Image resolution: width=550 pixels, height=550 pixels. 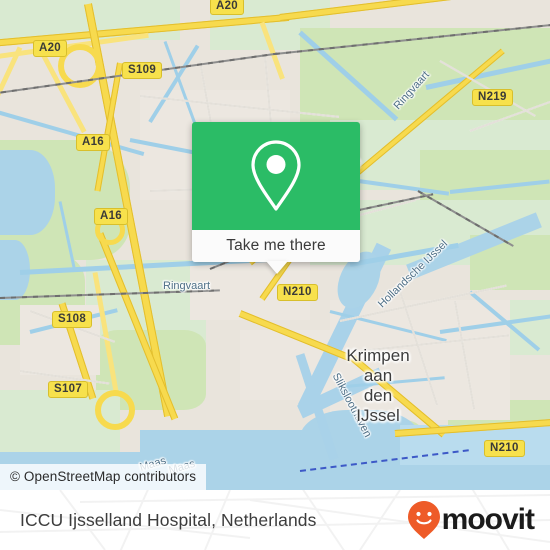 I want to click on water-label: Hollandsche IJssel, so click(x=413, y=274).